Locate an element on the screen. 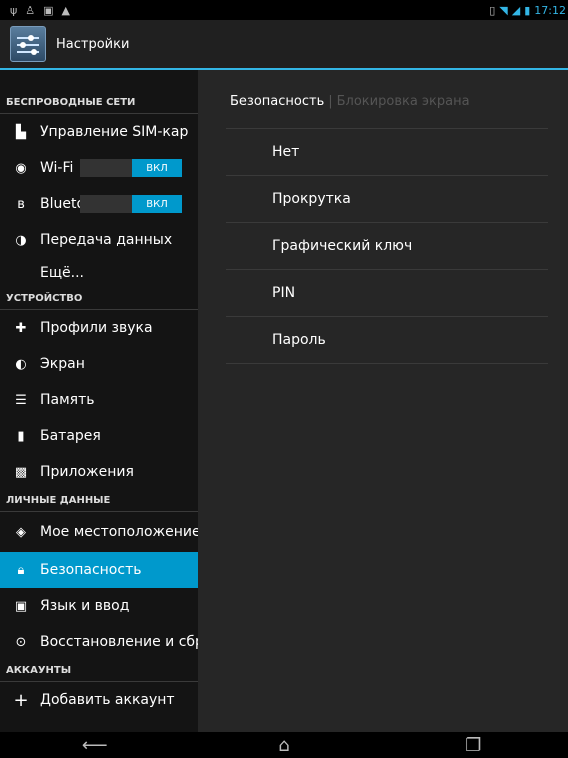 The image size is (568, 758). lock-icon: 🔒︎ is located at coordinates (21, 570).